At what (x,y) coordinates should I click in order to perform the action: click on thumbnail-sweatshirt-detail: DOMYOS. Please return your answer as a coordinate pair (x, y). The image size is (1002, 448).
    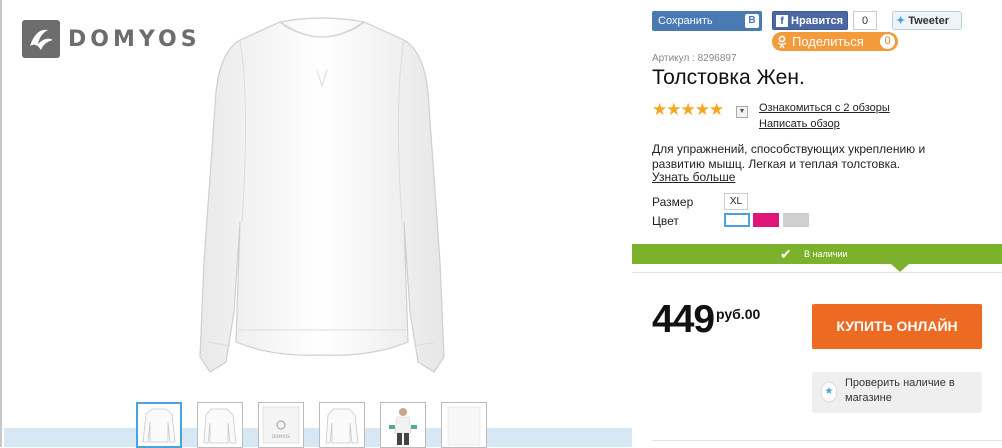
    Looking at the image, I should click on (281, 425).